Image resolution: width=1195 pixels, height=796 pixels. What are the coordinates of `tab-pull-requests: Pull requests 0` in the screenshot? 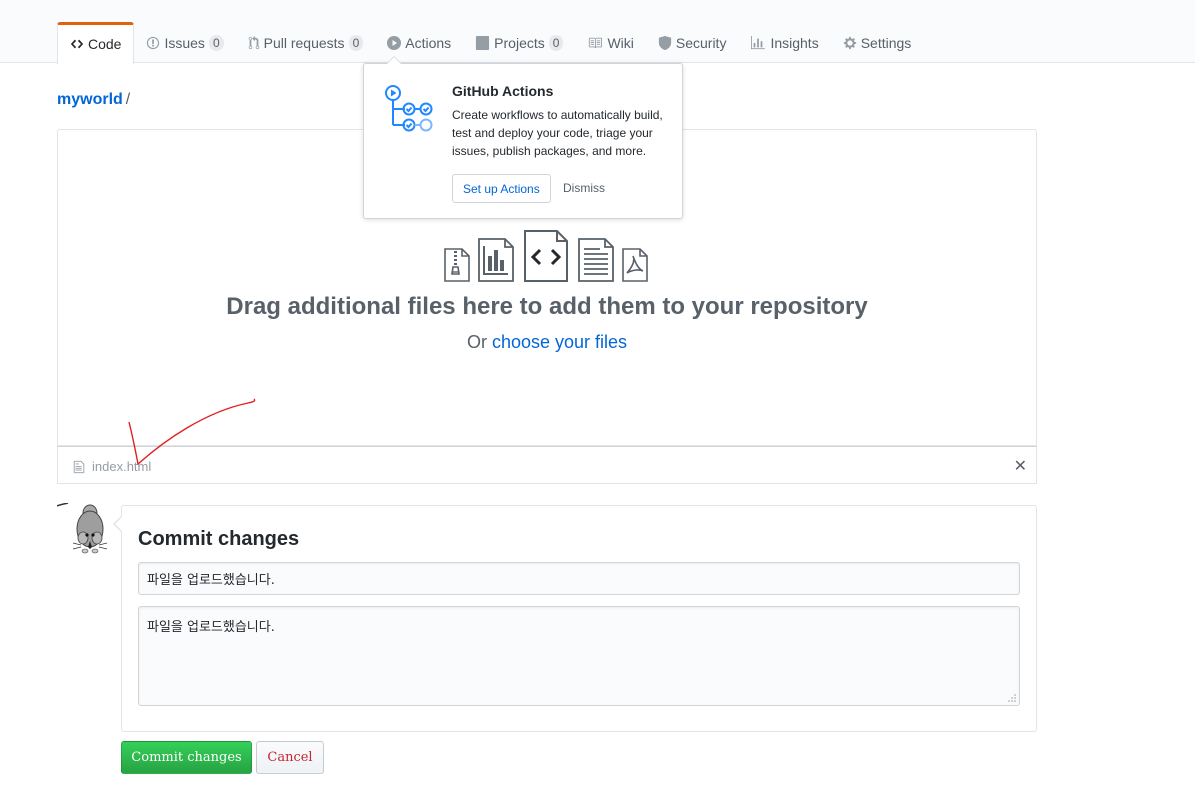 It's located at (306, 42).